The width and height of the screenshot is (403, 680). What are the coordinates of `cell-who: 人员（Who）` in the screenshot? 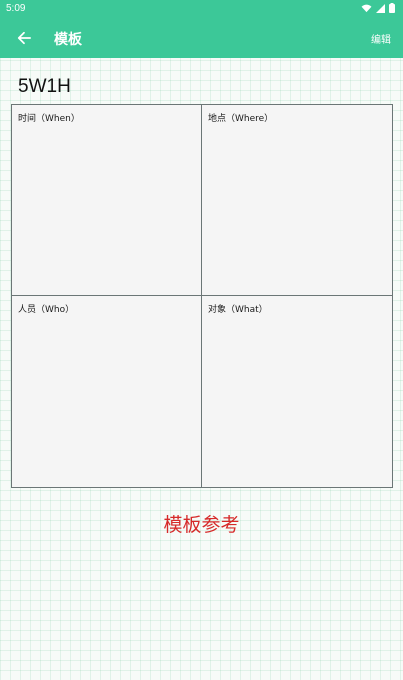 It's located at (107, 391).